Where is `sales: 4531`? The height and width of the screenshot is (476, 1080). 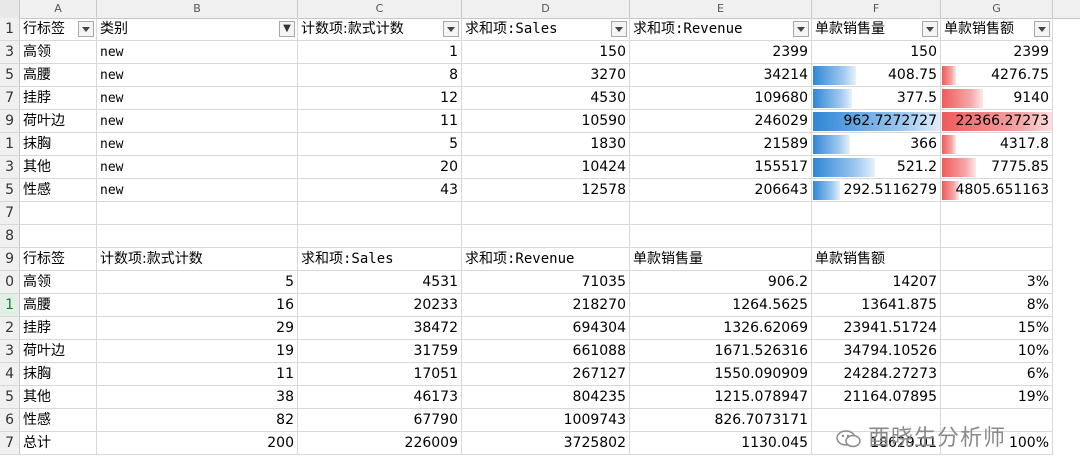
sales: 4531 is located at coordinates (380, 282).